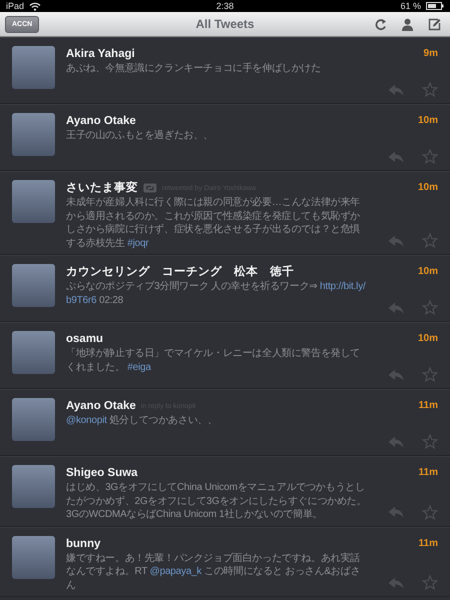 The height and width of the screenshot is (600, 450). What do you see at coordinates (434, 24) in the screenshot?
I see `compose-icon` at bounding box center [434, 24].